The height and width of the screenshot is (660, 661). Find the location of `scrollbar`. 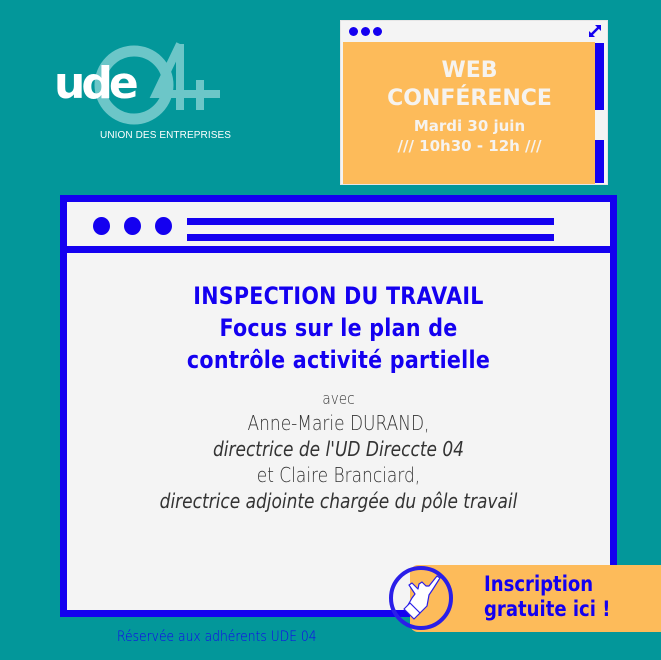

scrollbar is located at coordinates (599, 113).